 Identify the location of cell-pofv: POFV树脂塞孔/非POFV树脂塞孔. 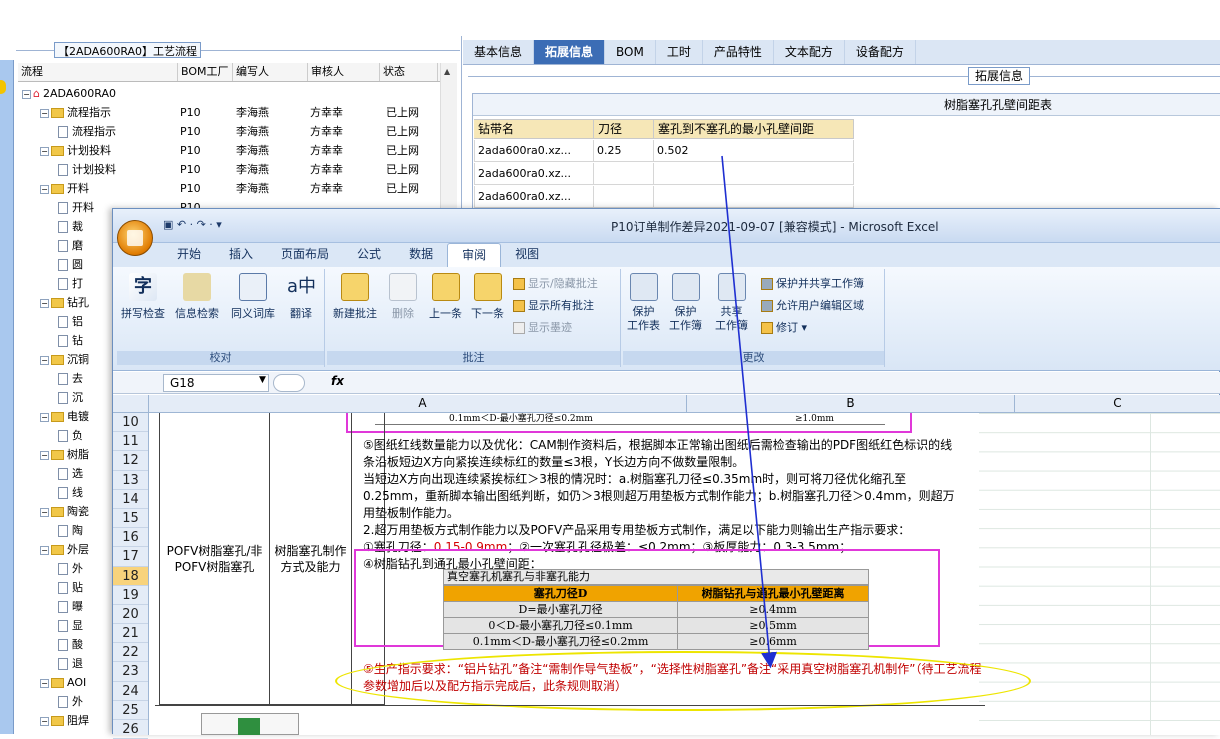
(215, 559).